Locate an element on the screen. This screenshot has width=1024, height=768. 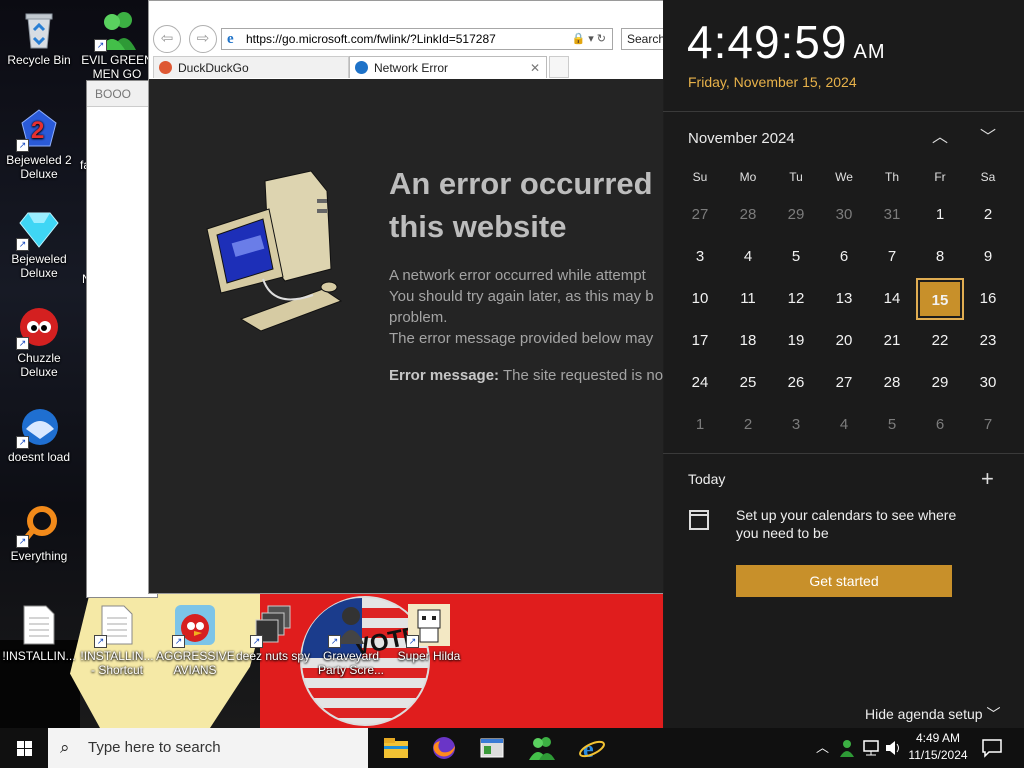
pixel-character-icon: ↗ is located at coordinates (428, 626).